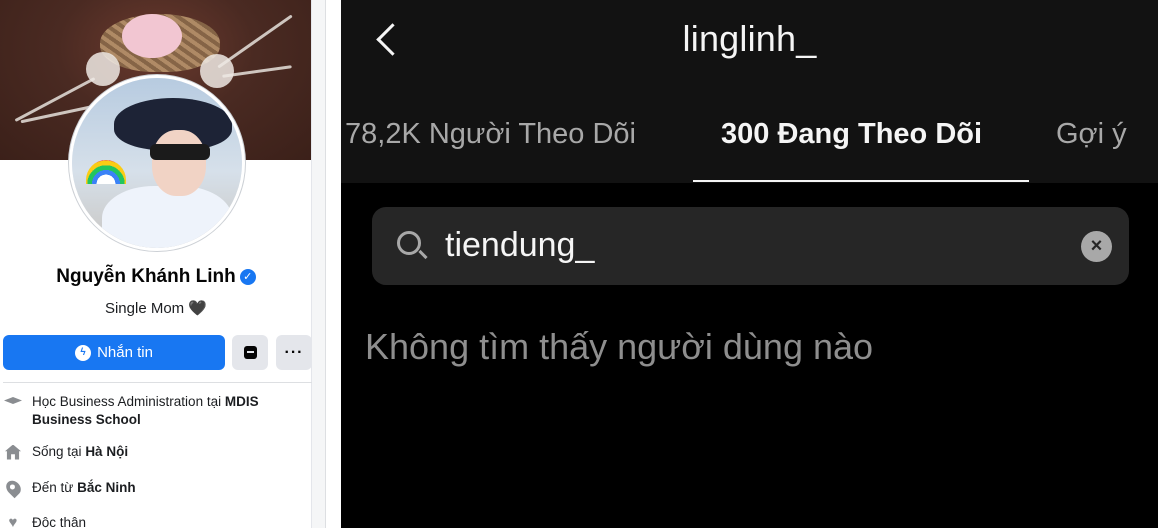 Image resolution: width=1158 pixels, height=528 pixels. What do you see at coordinates (1096, 246) in the screenshot?
I see `clear-icon: ×` at bounding box center [1096, 246].